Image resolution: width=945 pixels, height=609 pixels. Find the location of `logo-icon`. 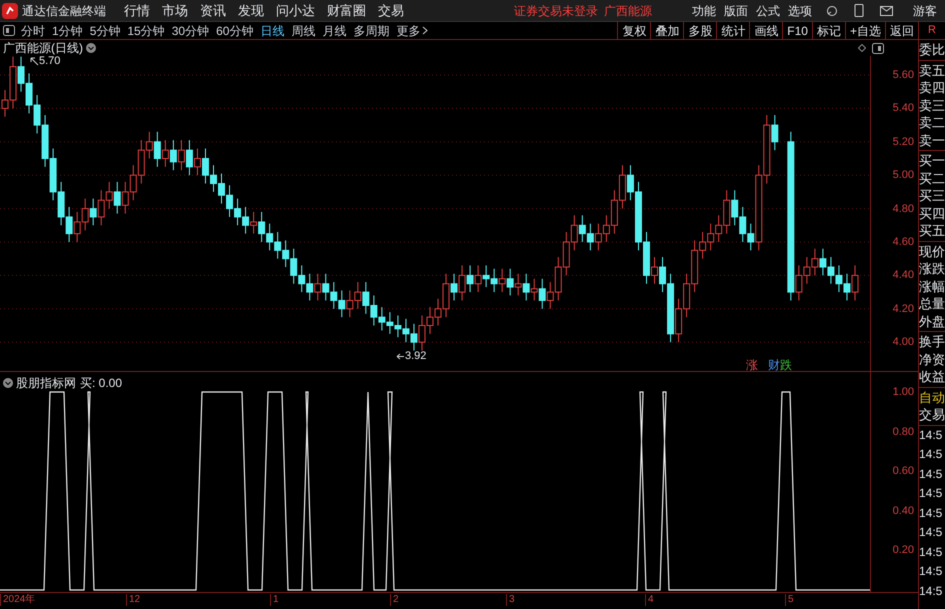

logo-icon is located at coordinates (10, 10).